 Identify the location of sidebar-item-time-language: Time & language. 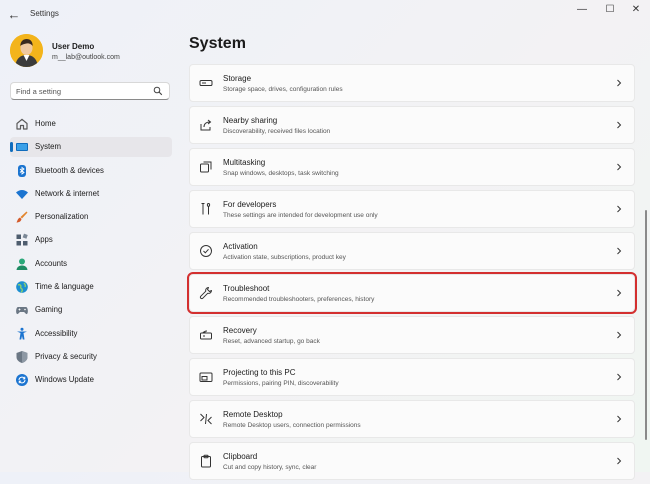
(91, 287).